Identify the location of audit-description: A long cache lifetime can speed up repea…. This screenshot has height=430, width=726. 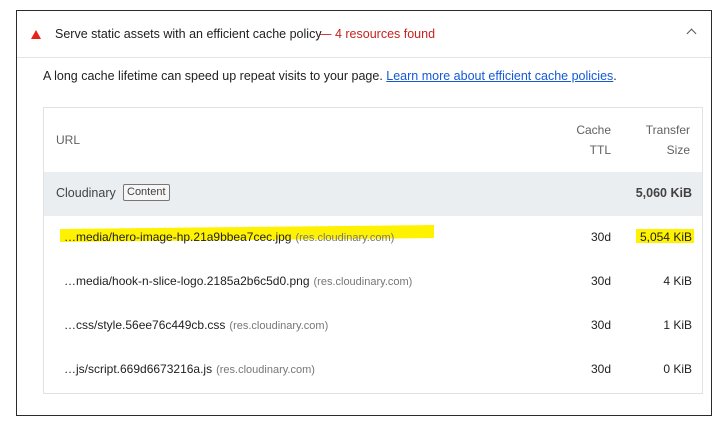
(330, 76).